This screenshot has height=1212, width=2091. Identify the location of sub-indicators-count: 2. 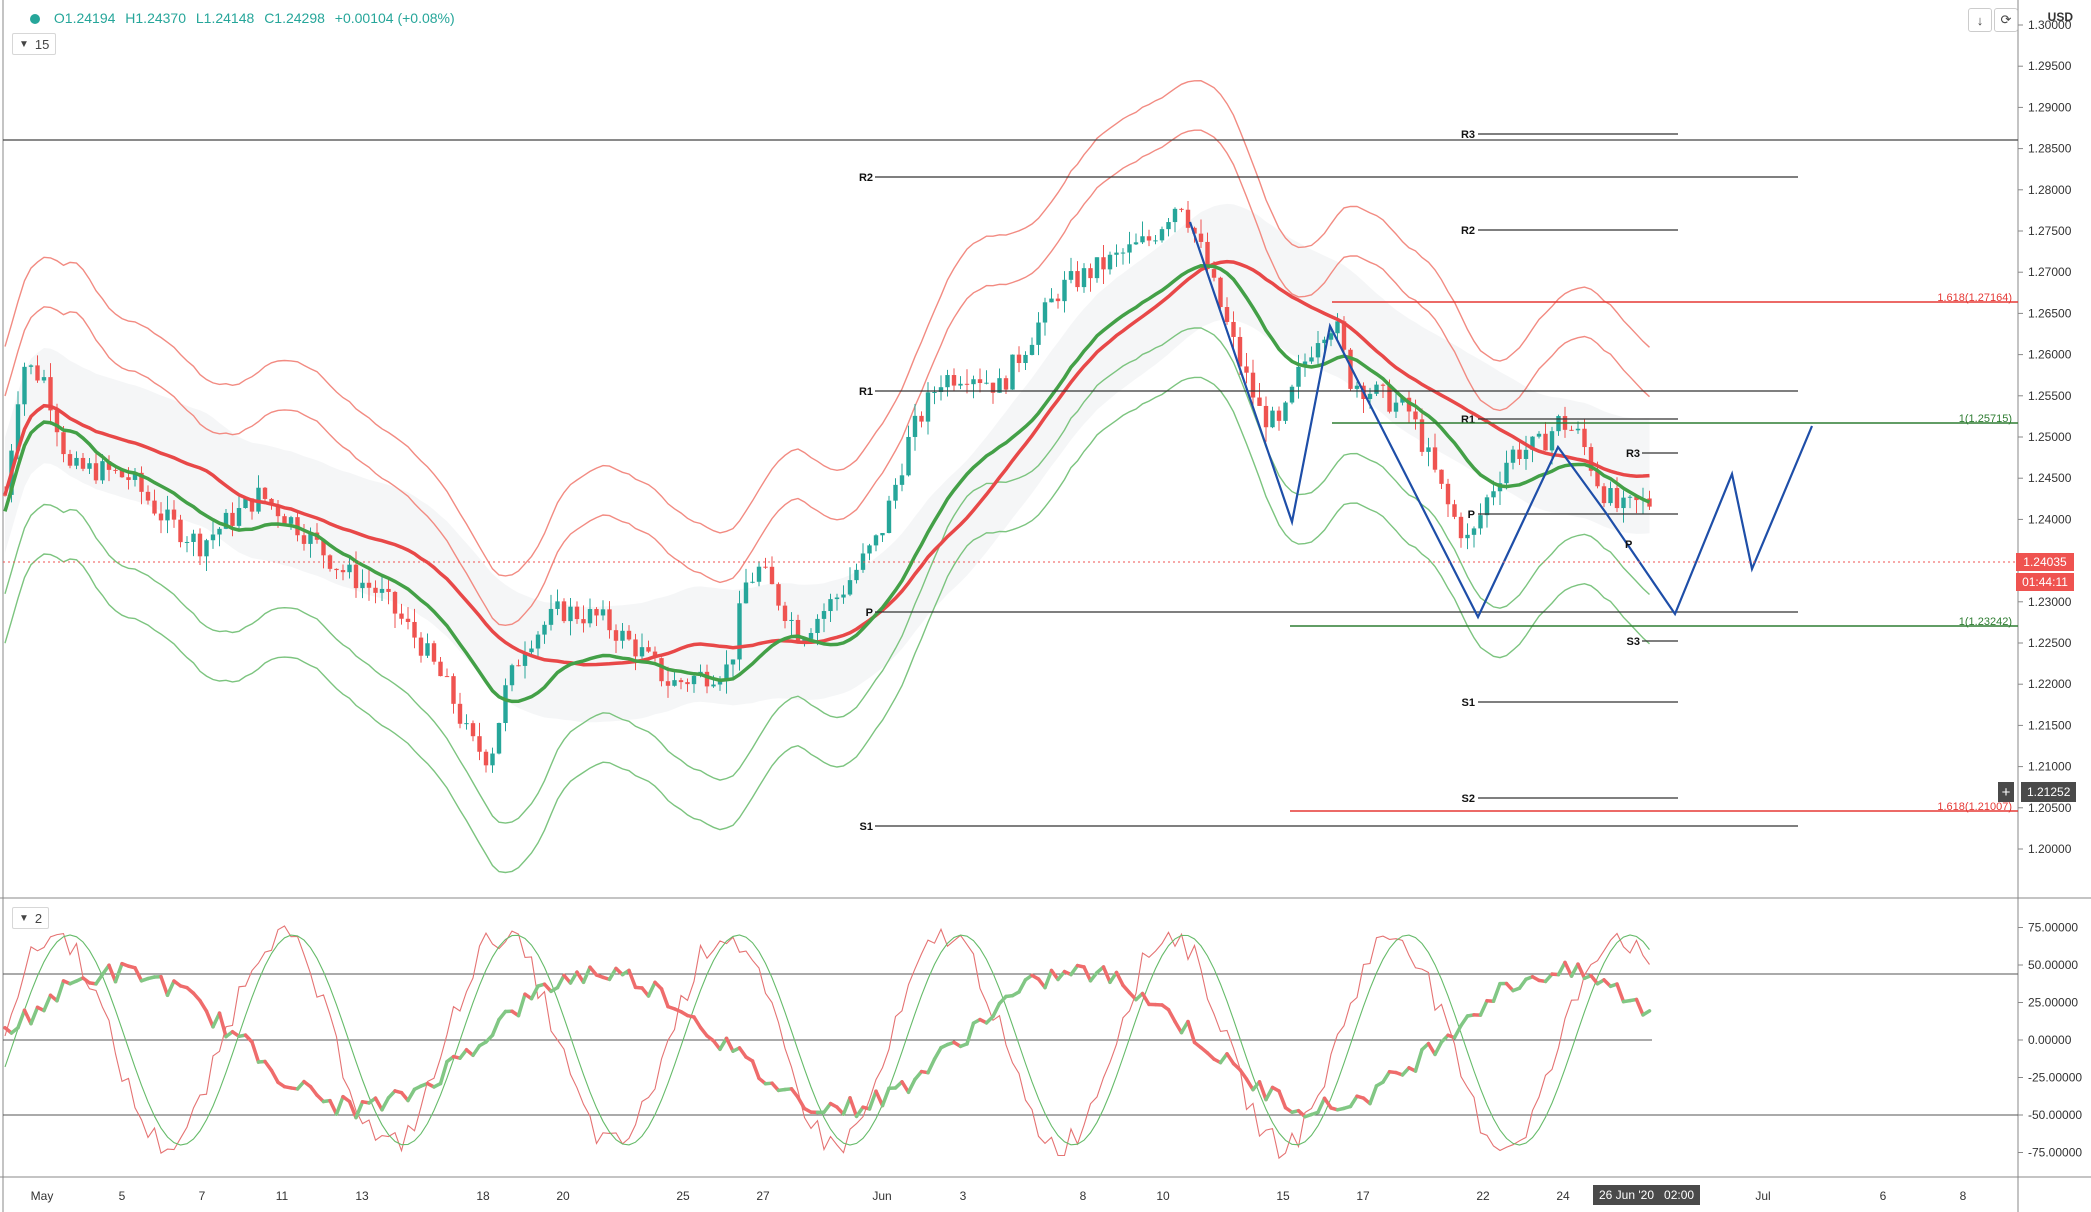
(38, 918).